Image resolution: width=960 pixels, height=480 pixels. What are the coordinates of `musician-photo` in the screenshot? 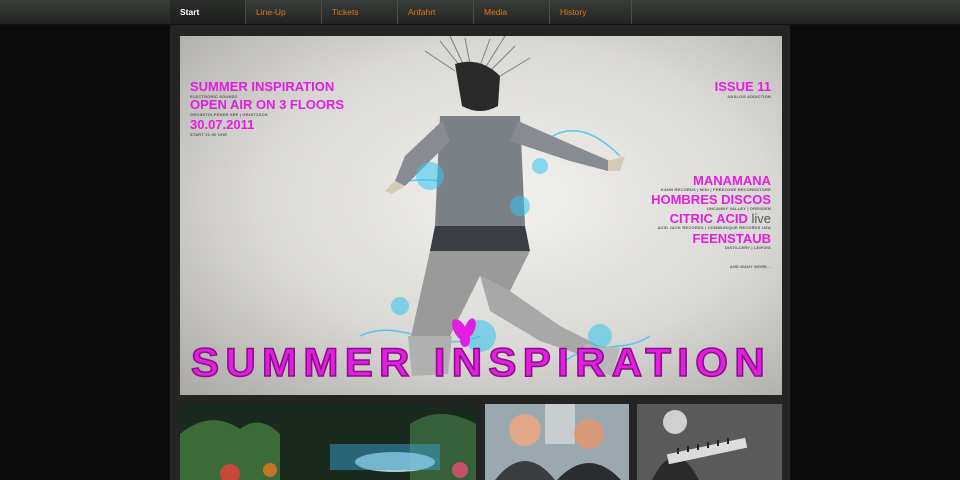 It's located at (709, 442).